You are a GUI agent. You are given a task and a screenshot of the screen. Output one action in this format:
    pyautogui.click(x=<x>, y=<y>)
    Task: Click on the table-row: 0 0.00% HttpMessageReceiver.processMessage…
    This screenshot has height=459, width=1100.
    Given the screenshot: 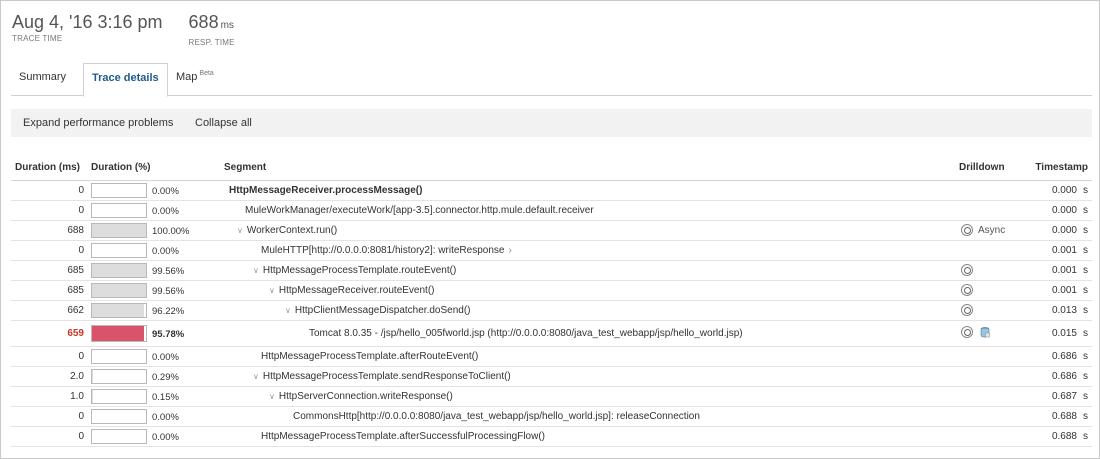 What is the action you would take?
    pyautogui.click(x=551, y=191)
    